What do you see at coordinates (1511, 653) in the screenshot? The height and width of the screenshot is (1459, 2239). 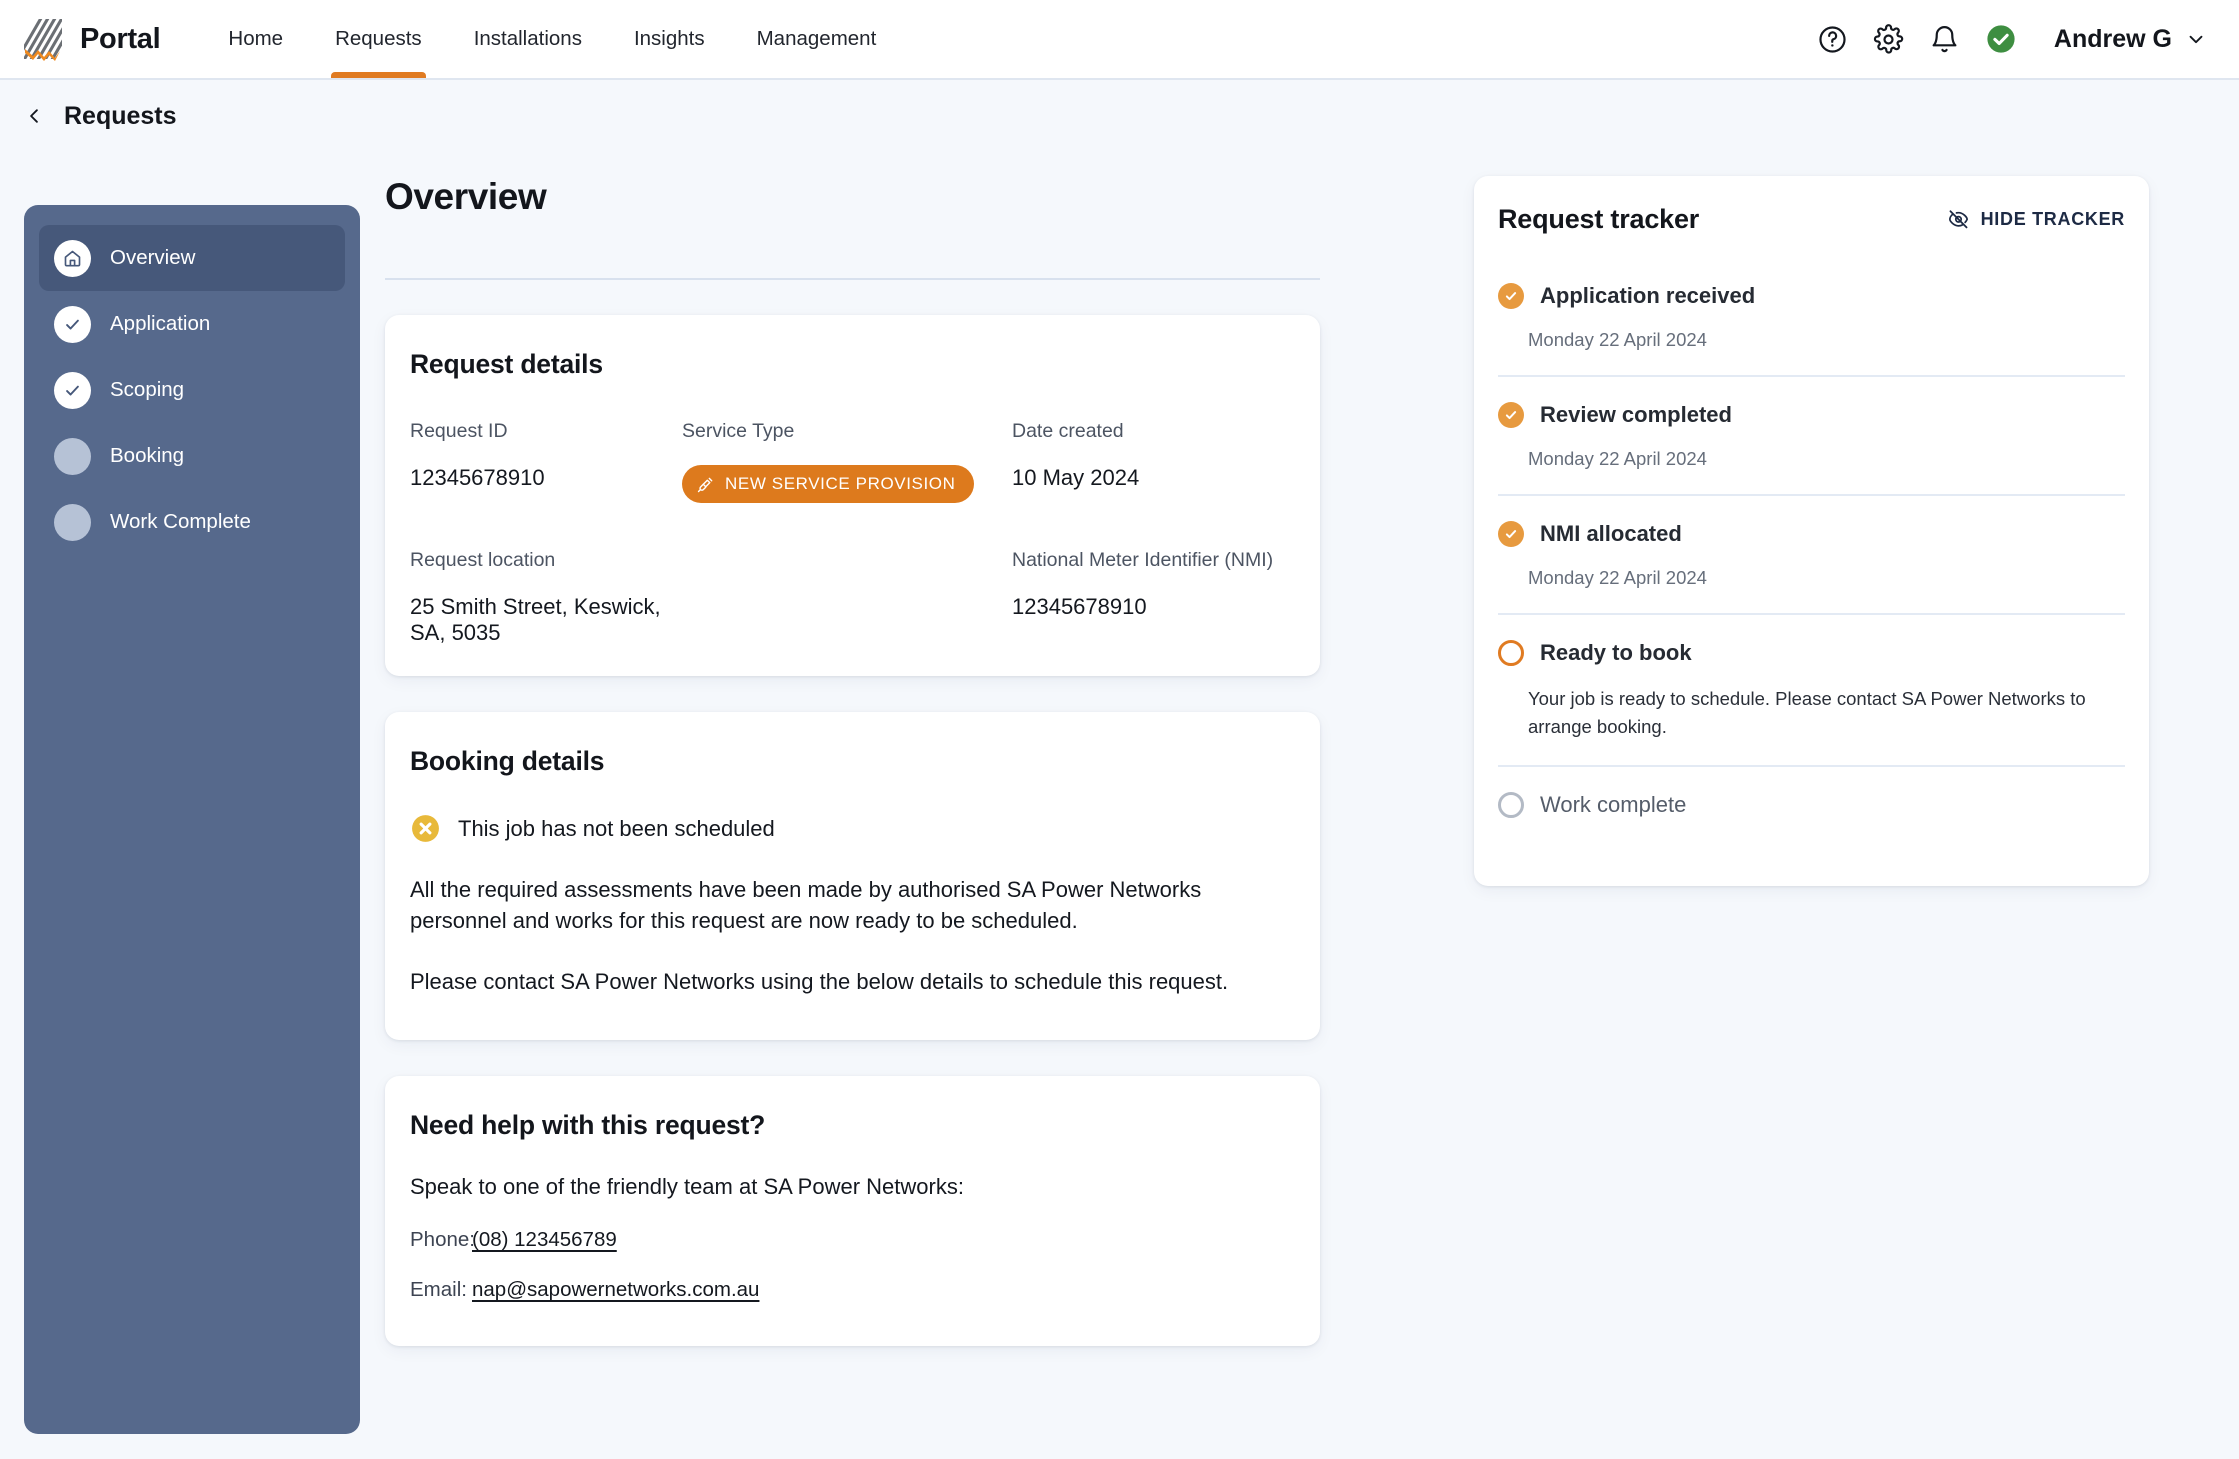 I see `step-current-icon` at bounding box center [1511, 653].